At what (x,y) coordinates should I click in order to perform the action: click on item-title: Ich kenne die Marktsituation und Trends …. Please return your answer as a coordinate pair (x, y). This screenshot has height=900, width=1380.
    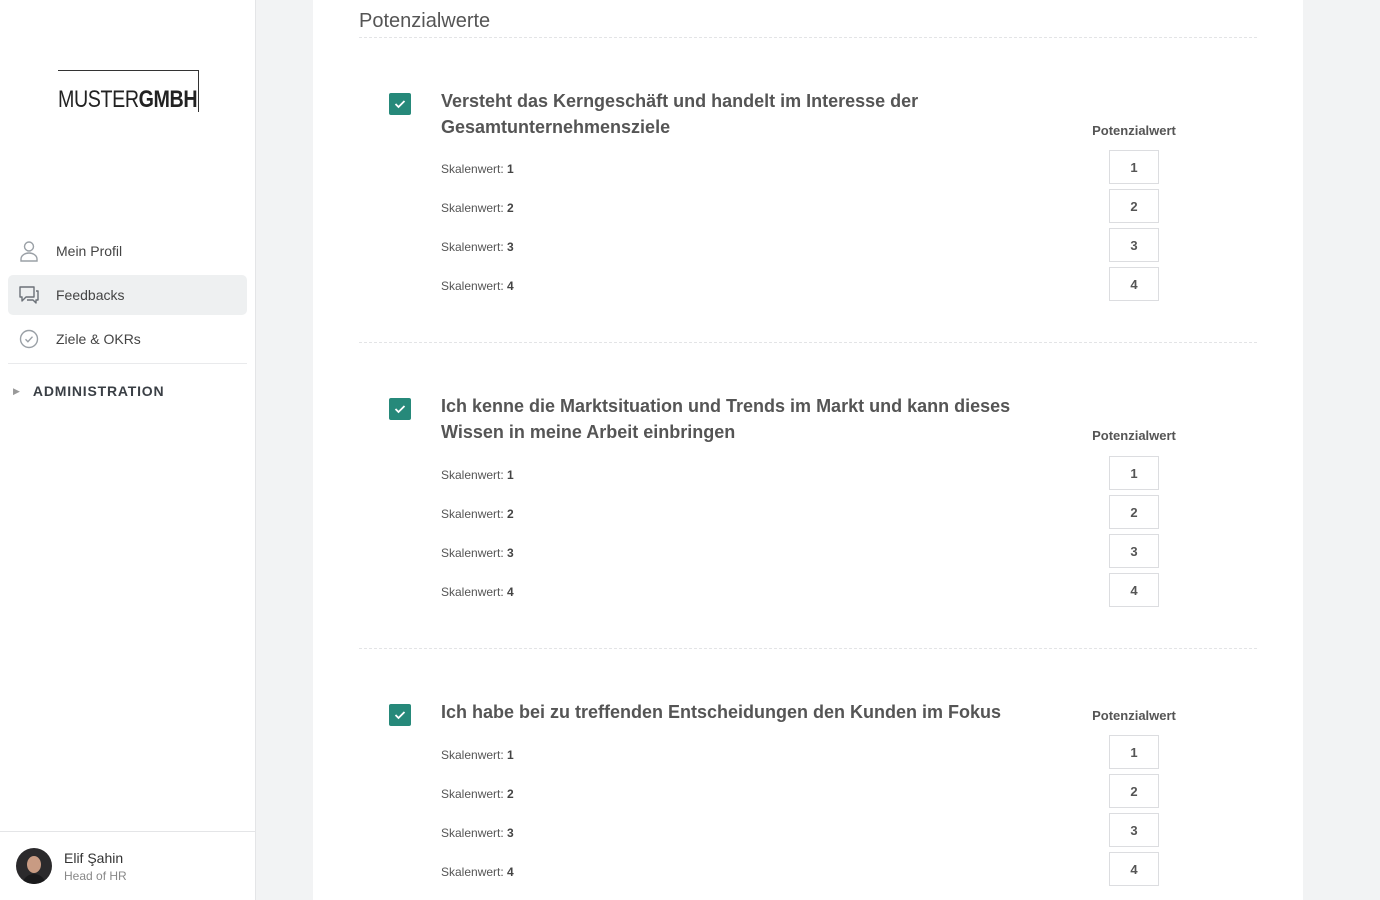
    Looking at the image, I should click on (726, 419).